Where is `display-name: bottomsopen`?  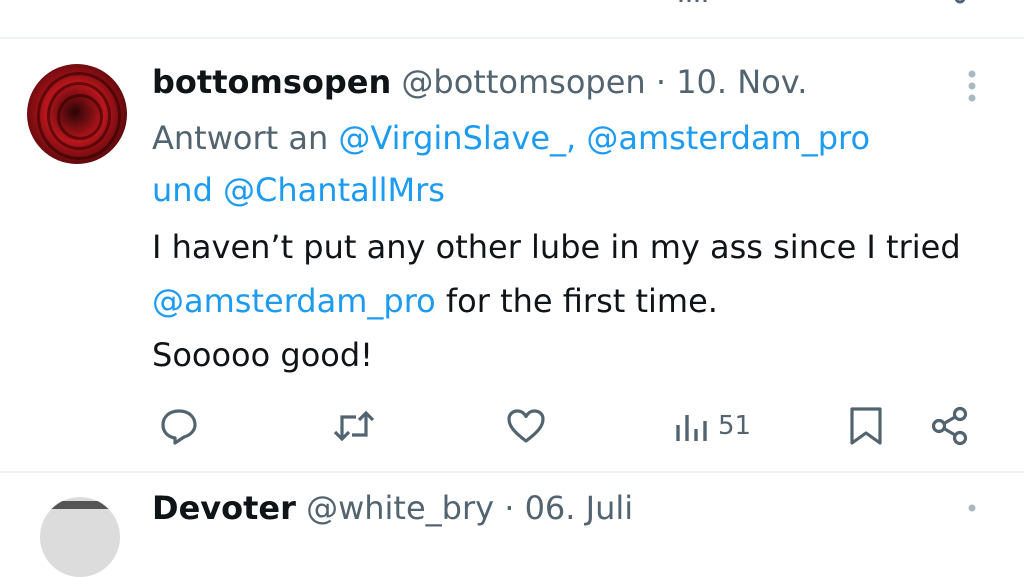 display-name: bottomsopen is located at coordinates (271, 82).